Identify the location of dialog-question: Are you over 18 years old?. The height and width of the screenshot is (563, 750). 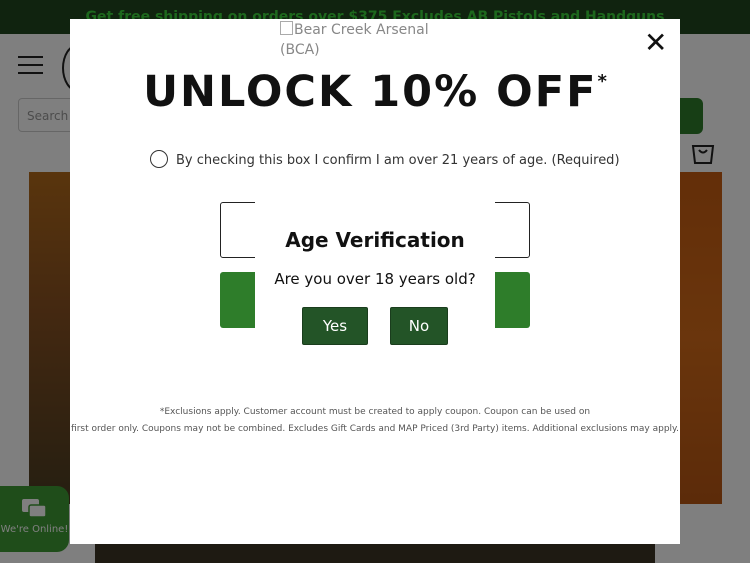
(375, 279).